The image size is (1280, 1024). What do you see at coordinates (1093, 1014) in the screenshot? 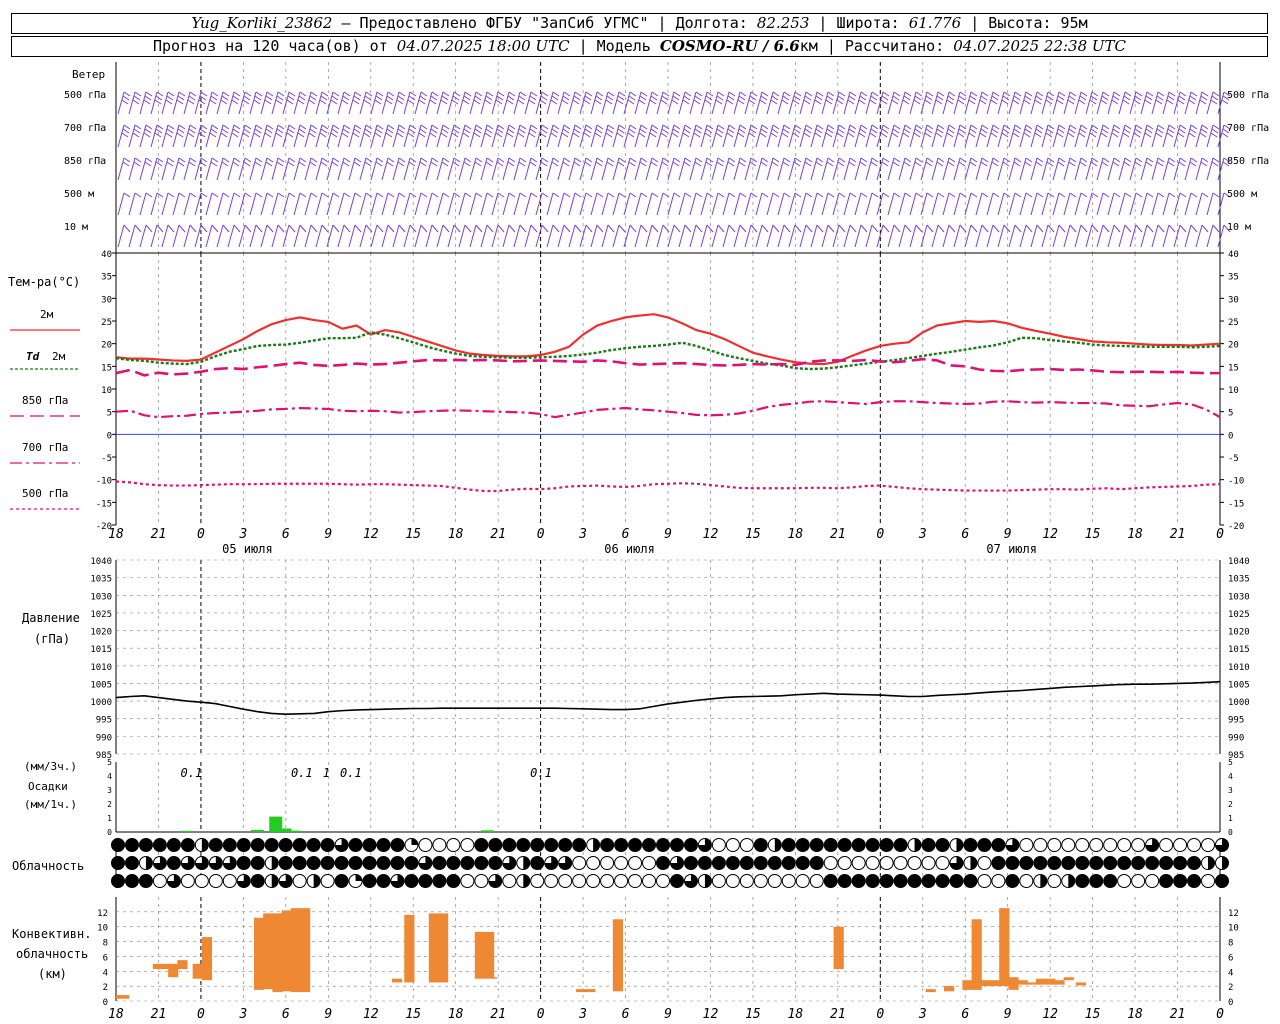
I see `conv-x-tick: 15` at bounding box center [1093, 1014].